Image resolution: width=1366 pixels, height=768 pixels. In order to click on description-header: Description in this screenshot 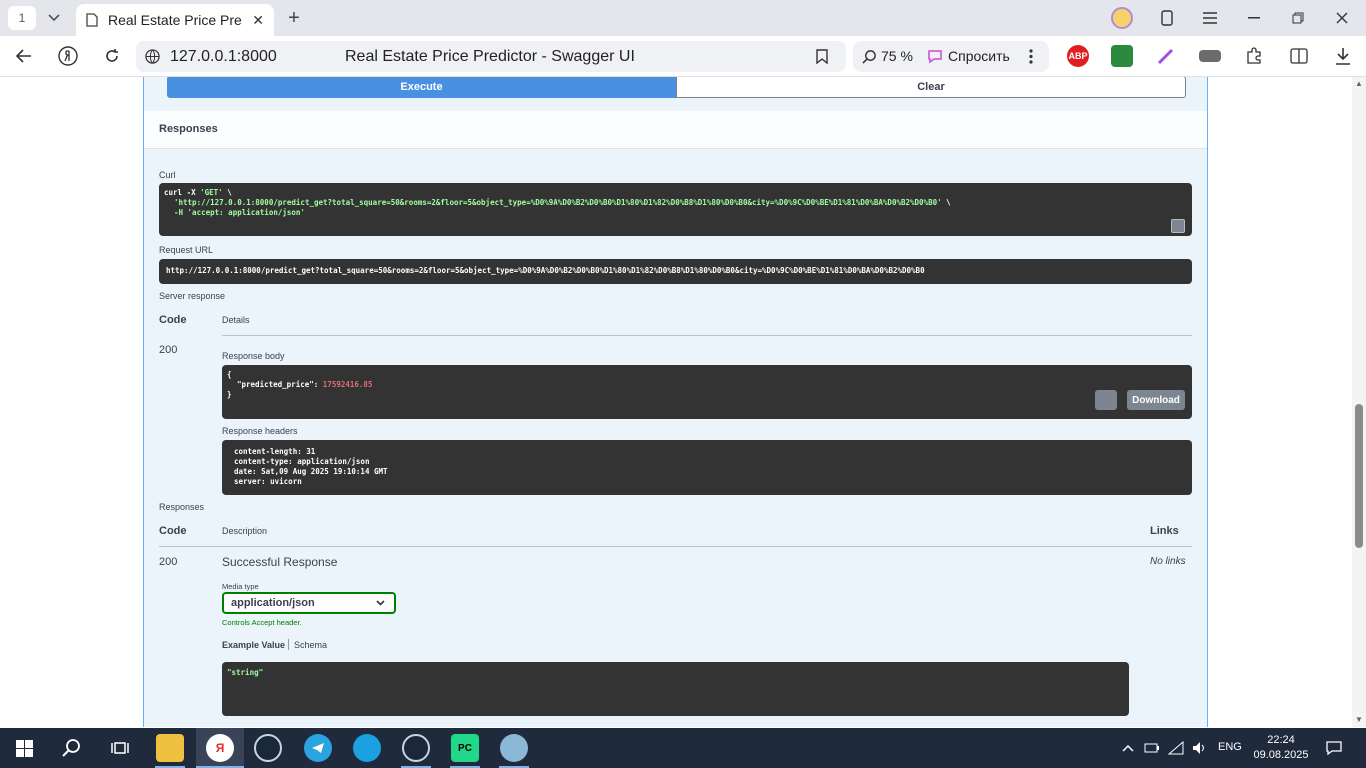, I will do `click(245, 531)`.